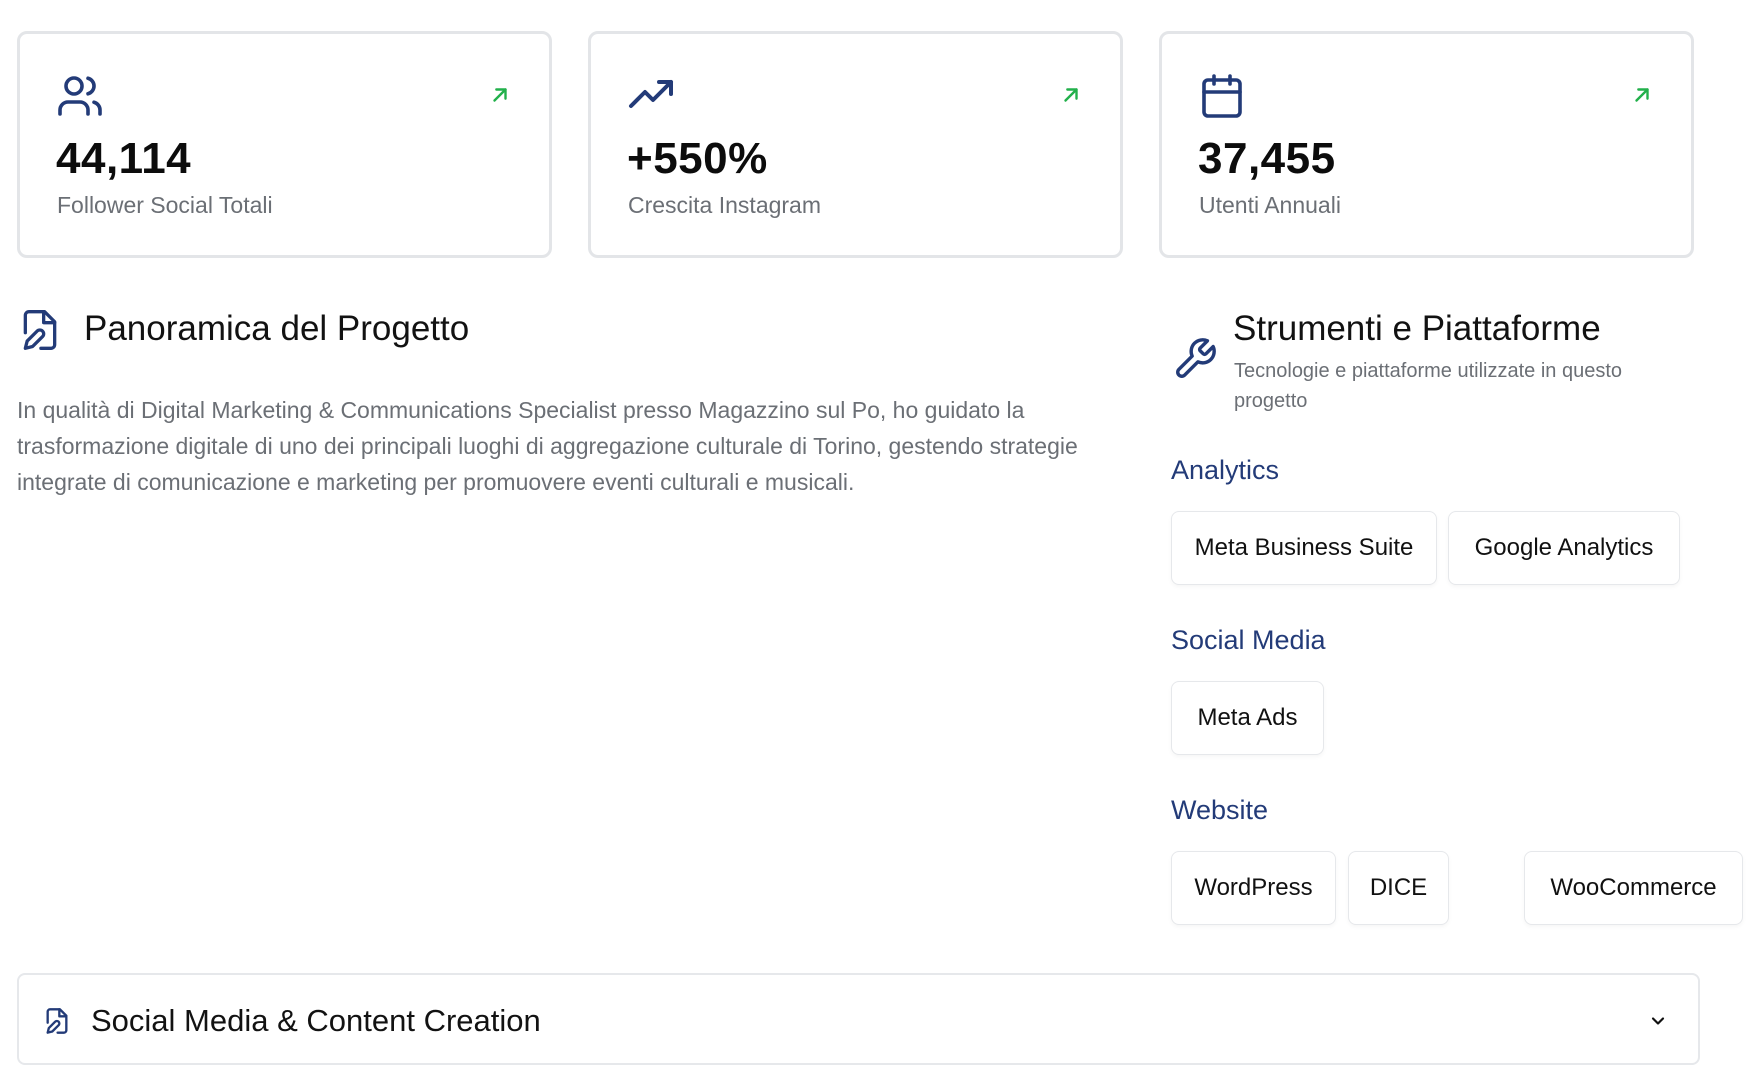  Describe the element at coordinates (855, 144) in the screenshot. I see `stat-card-instagram-growth: +550% Crescita Instagram` at that location.